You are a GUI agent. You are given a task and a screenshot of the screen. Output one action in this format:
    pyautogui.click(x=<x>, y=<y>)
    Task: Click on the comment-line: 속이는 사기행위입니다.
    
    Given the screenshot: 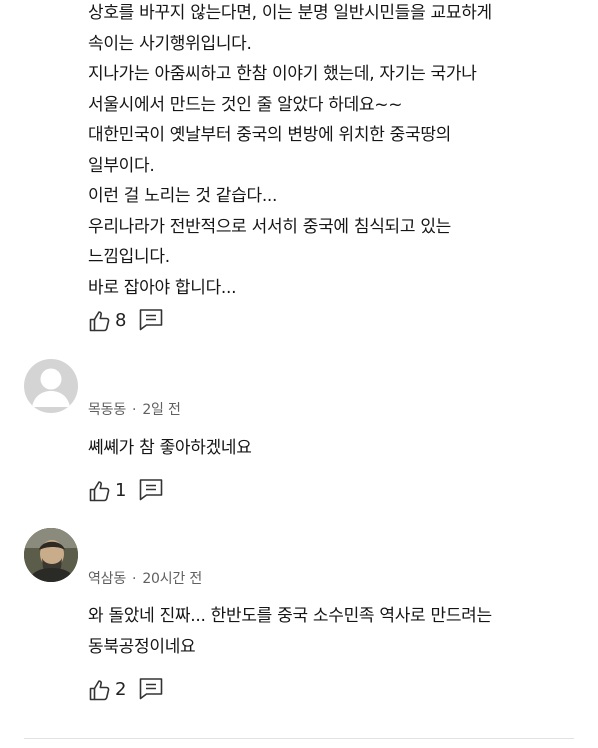 What is the action you would take?
    pyautogui.click(x=170, y=43)
    